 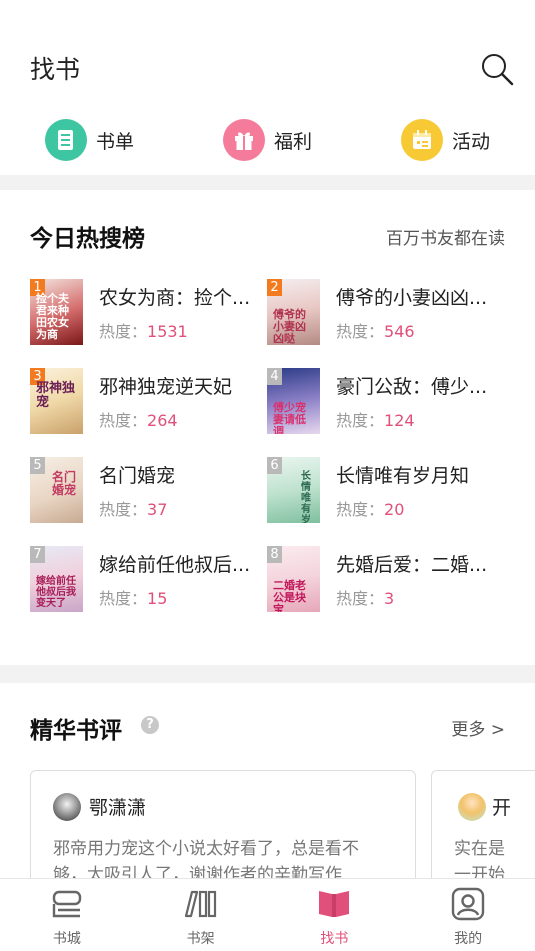 What do you see at coordinates (375, 331) in the screenshot?
I see `heat-value: 热度：546` at bounding box center [375, 331].